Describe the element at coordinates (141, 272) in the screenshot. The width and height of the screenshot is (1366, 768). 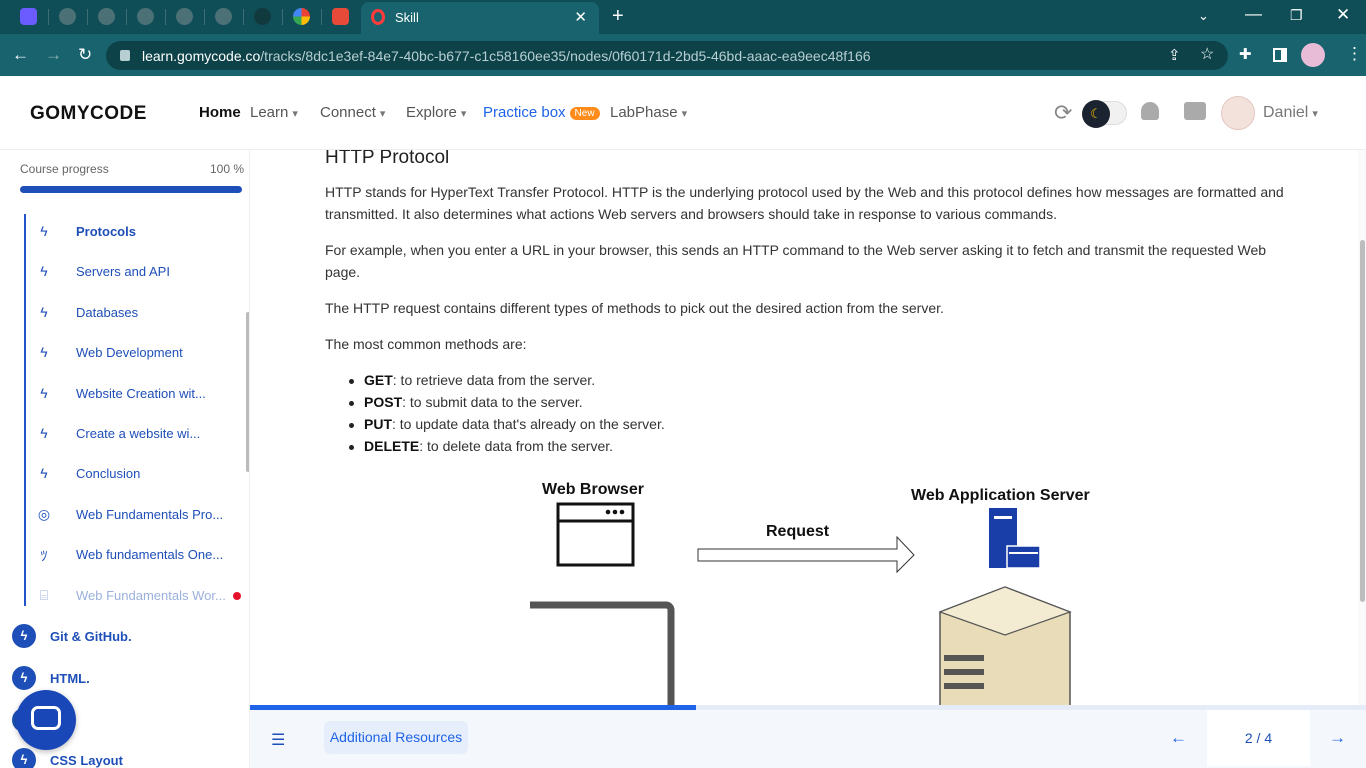
I see `sidebar-item-servers-and-api: ϟ Servers and API` at that location.